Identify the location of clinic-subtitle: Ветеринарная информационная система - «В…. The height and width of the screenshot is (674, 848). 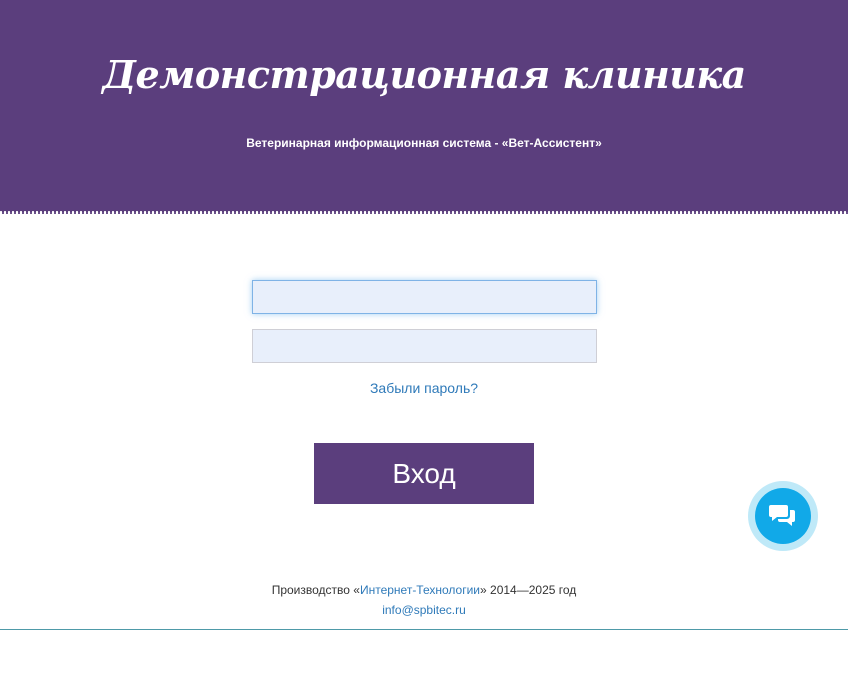
(424, 143).